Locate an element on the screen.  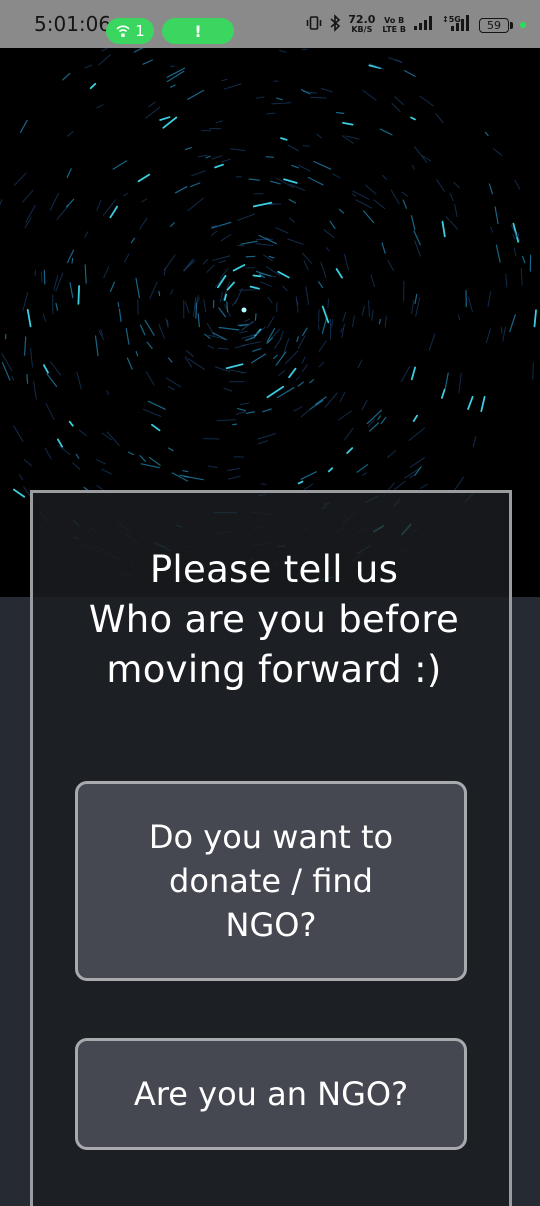
hotspot-count: 1 is located at coordinates (140, 31).